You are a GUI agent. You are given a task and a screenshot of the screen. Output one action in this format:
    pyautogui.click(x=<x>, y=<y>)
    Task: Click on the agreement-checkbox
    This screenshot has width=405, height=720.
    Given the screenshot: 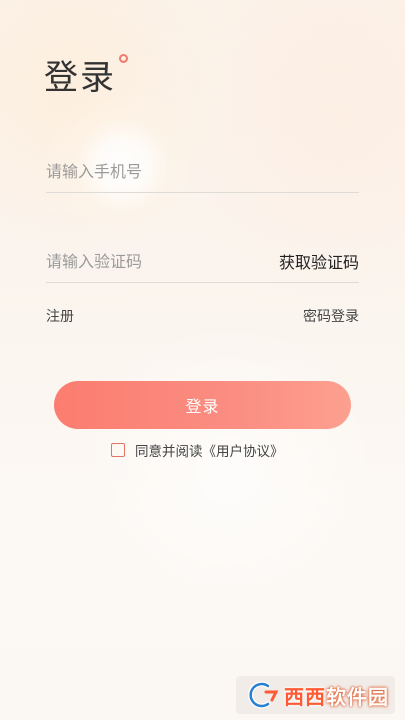 What is the action you would take?
    pyautogui.click(x=118, y=450)
    